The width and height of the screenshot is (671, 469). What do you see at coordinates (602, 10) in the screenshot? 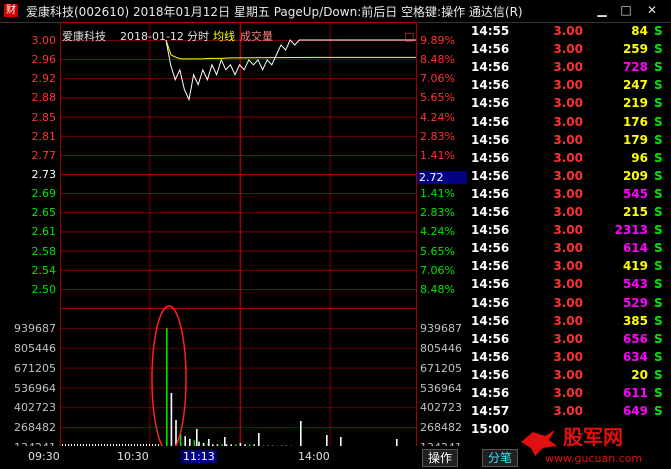
I see `minimize-icon: ▁` at bounding box center [602, 10].